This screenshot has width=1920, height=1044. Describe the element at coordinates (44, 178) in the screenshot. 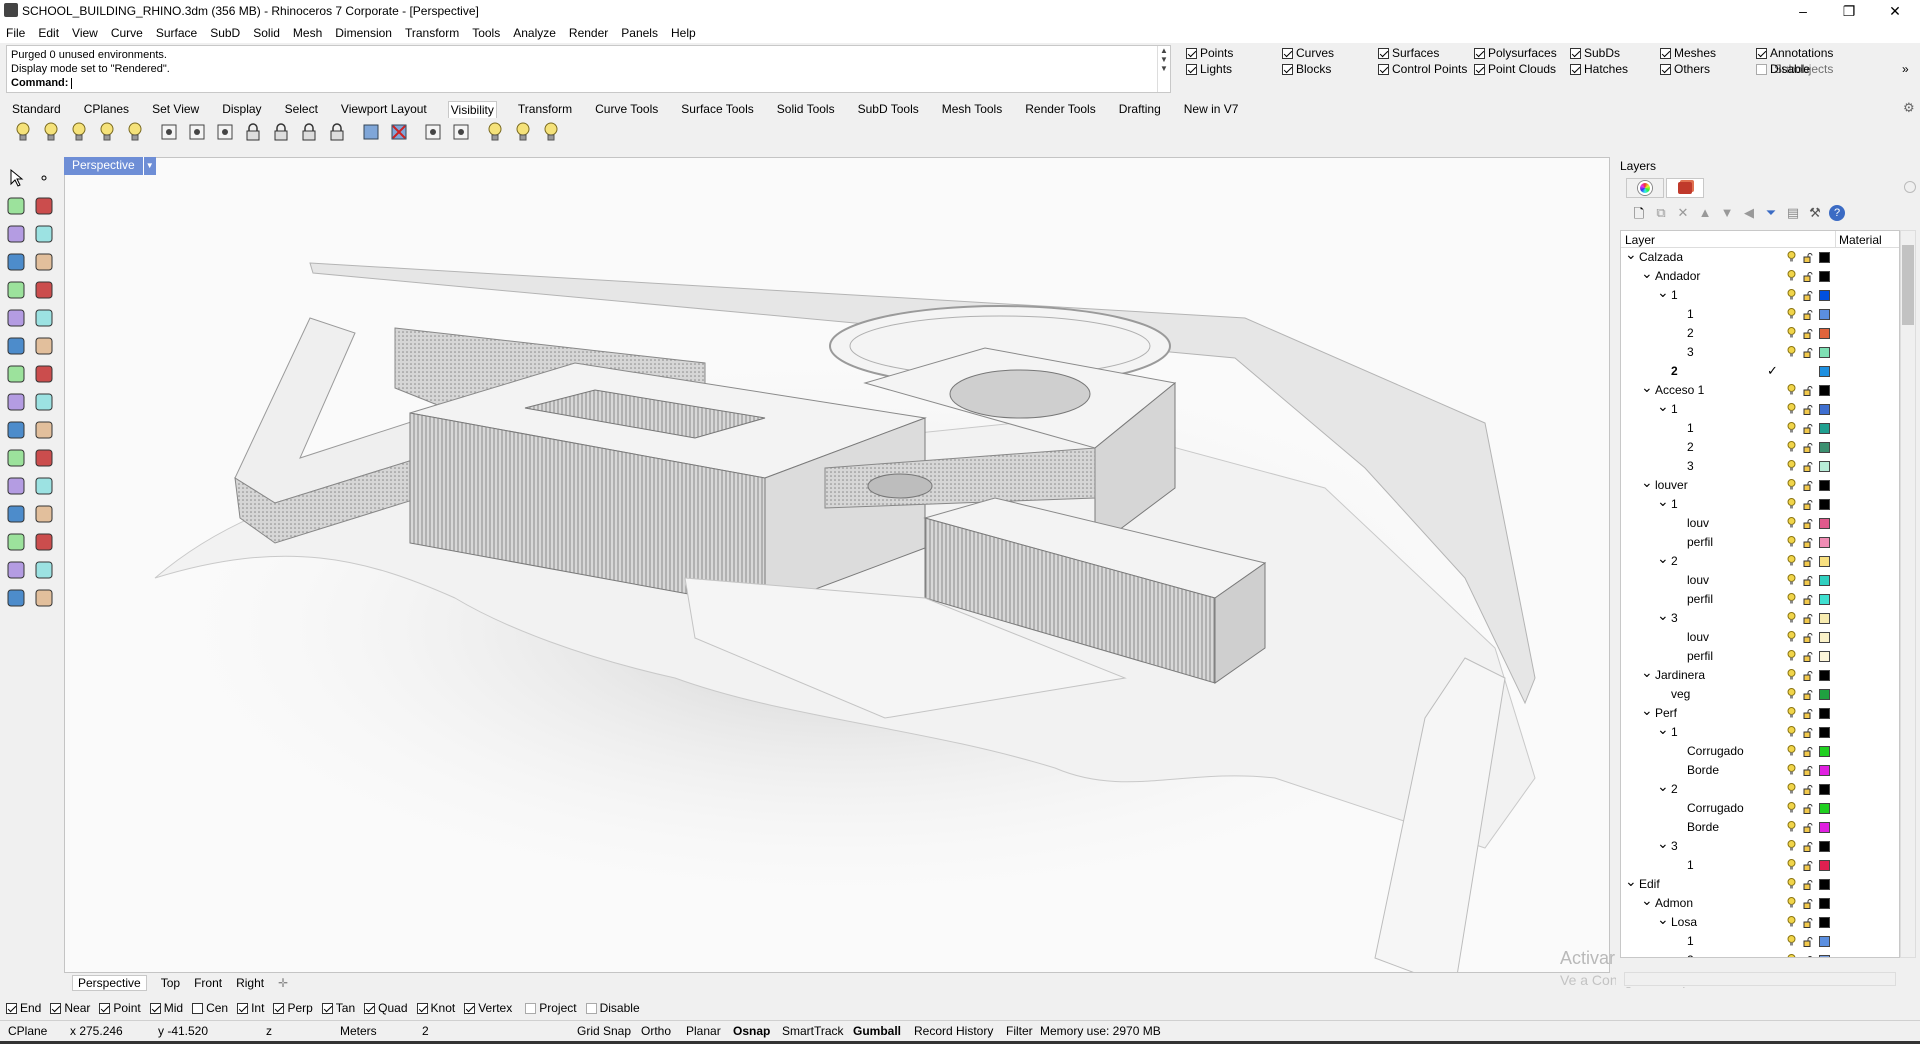

I see `point-icon` at that location.